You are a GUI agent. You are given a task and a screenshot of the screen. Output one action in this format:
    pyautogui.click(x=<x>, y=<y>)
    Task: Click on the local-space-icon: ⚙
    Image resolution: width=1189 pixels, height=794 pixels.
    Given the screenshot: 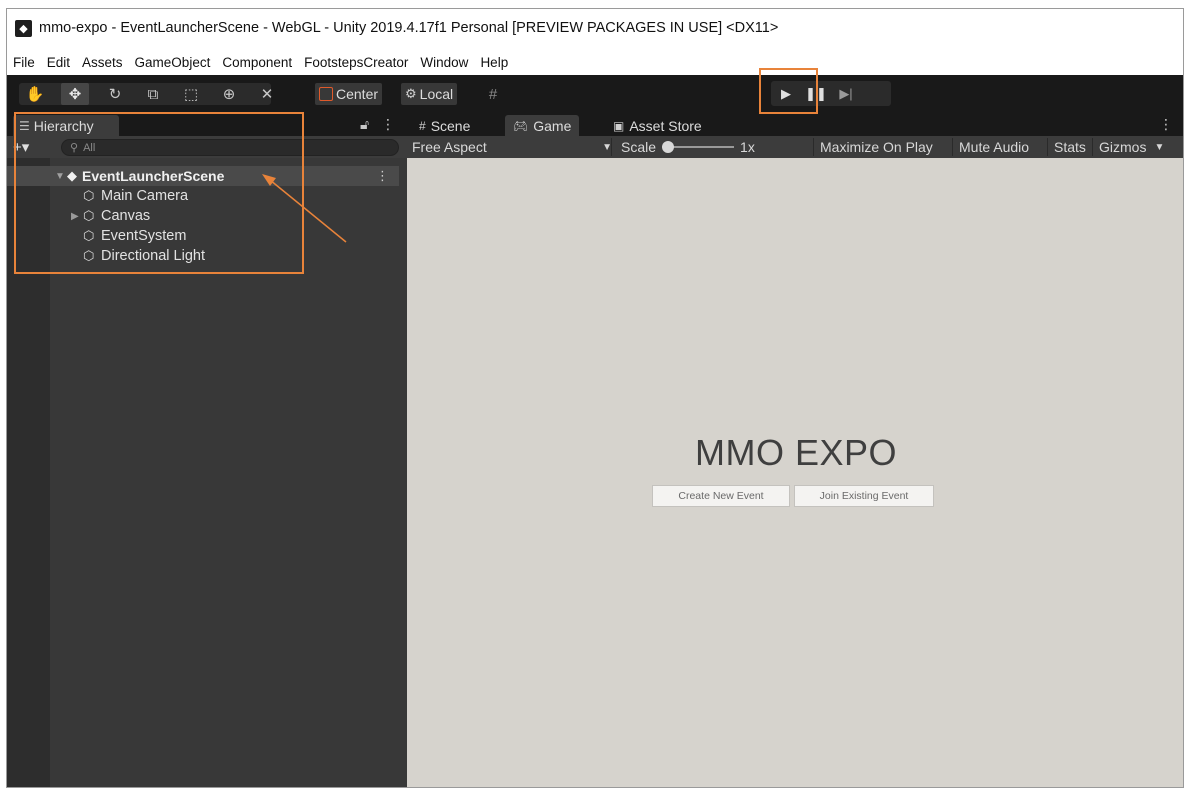 What is the action you would take?
    pyautogui.click(x=411, y=93)
    